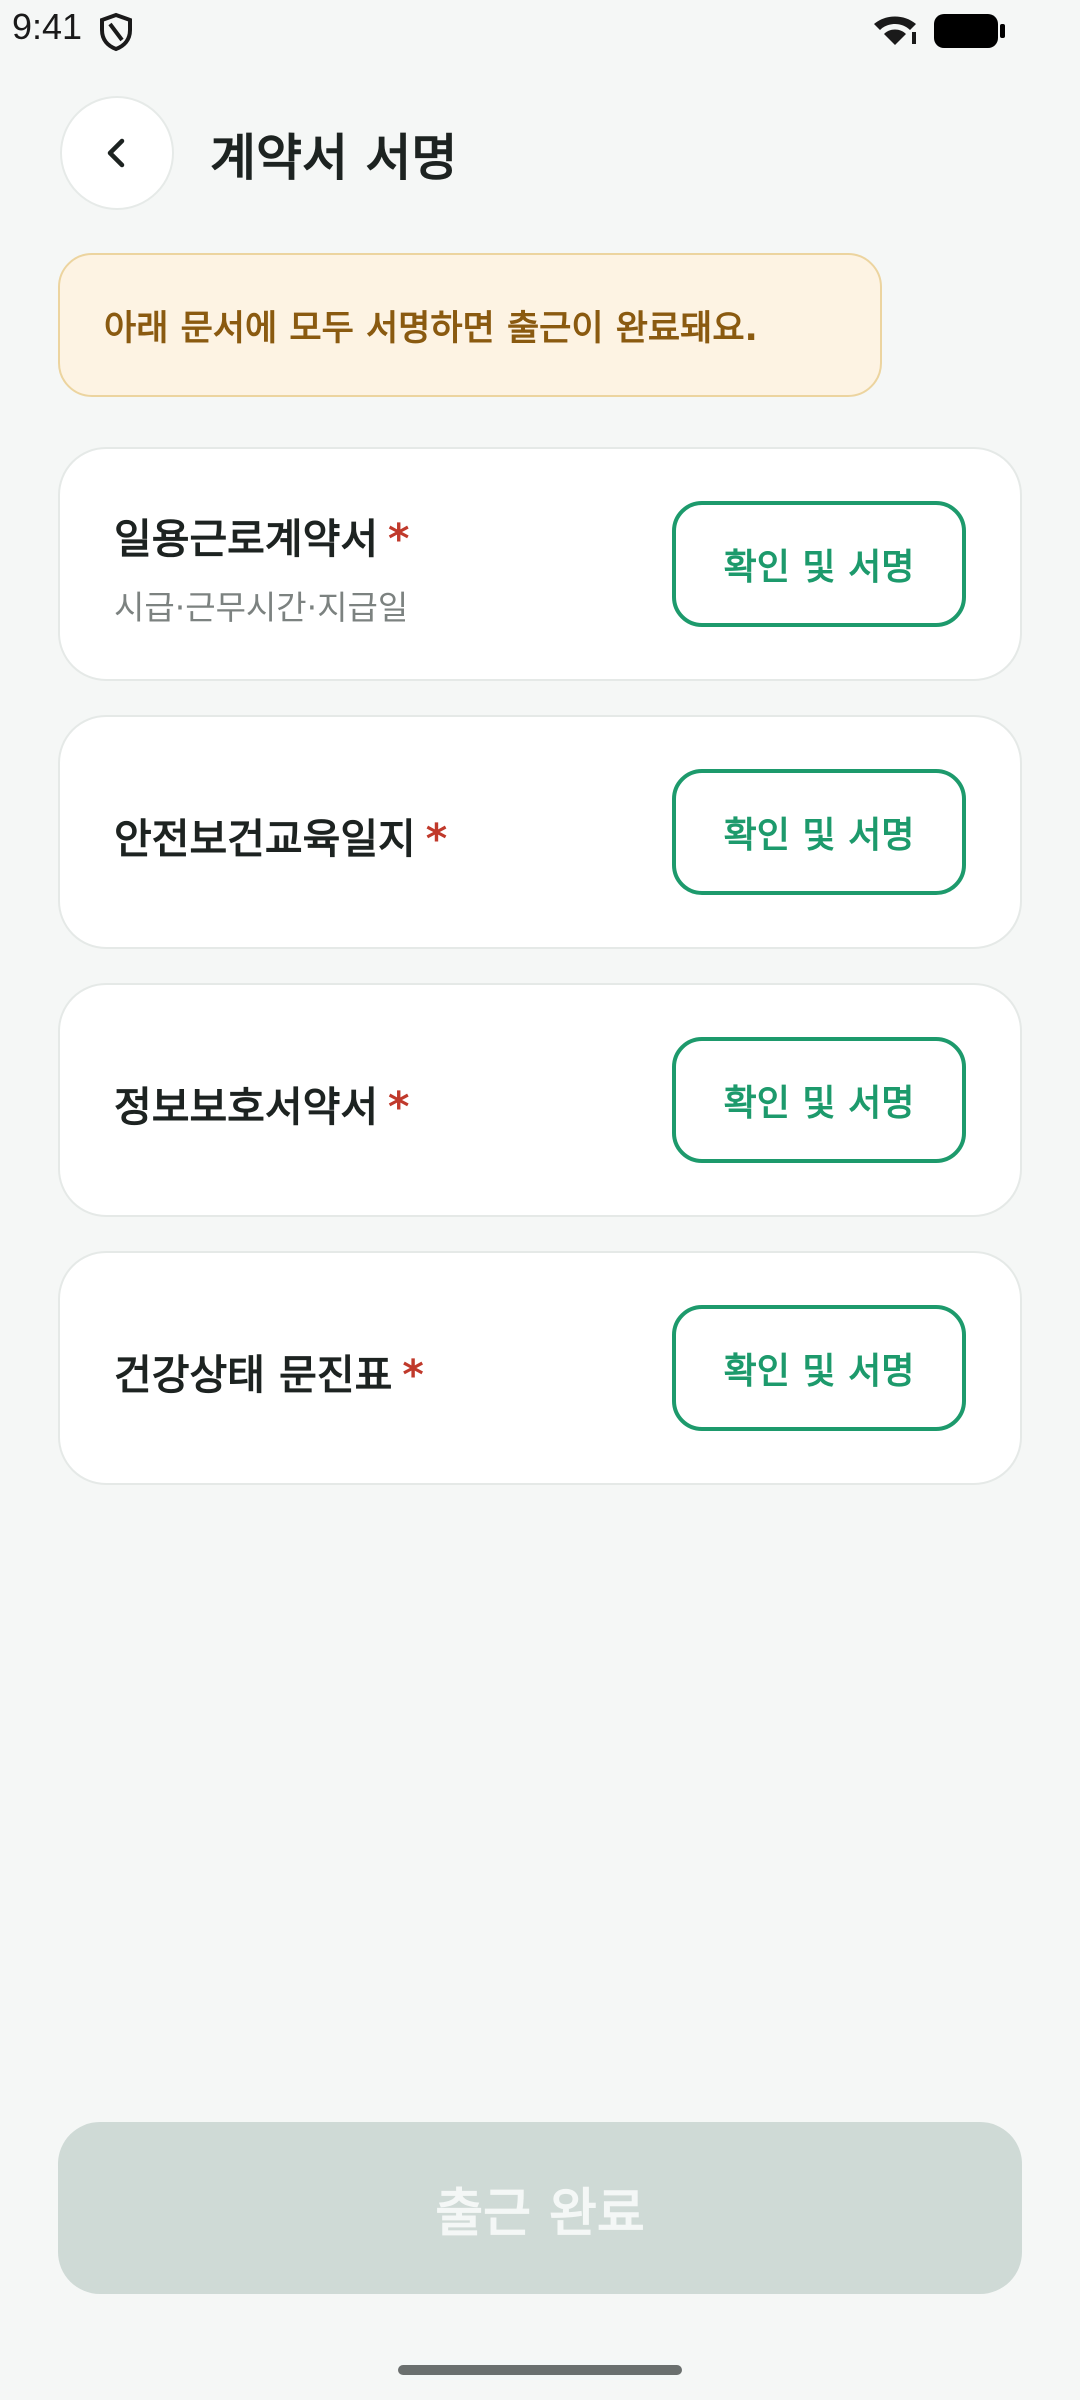 The height and width of the screenshot is (2400, 1080). I want to click on document-card-privacy-pledge: 정보보호서약서 * 확인 및 서명, so click(540, 1100).